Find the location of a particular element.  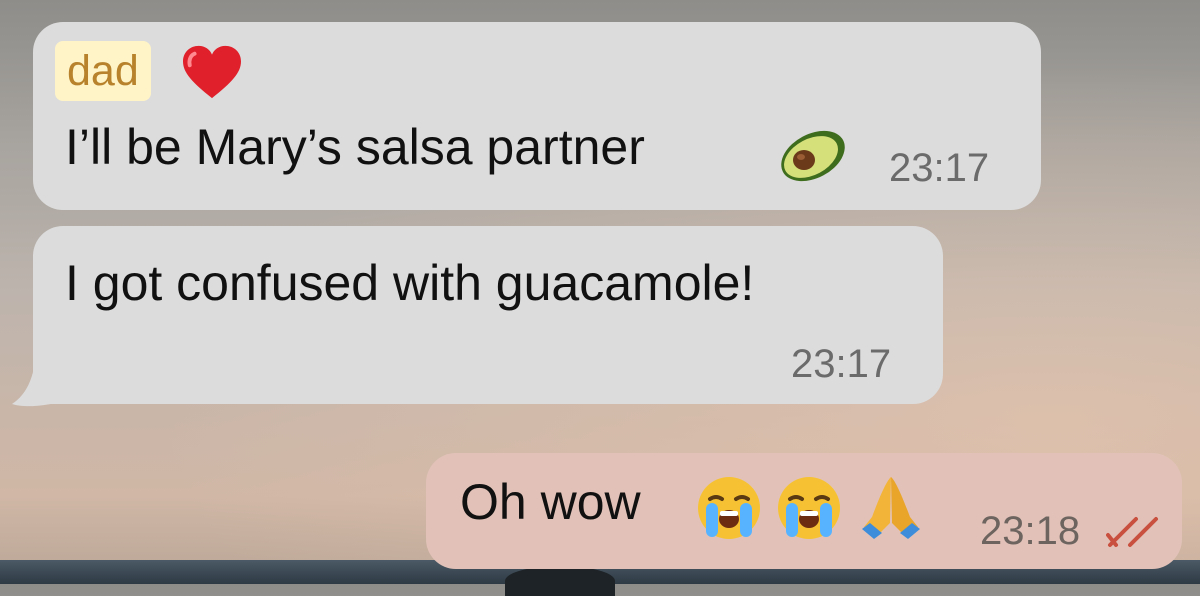

message-text: I’ll be Mary’s salsa partner is located at coordinates (355, 147).